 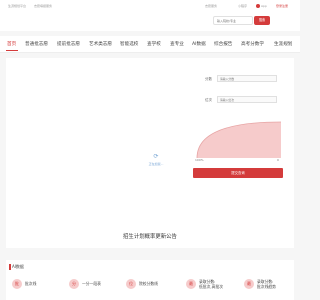 What do you see at coordinates (91, 284) in the screenshot?
I see `ai-card-label: 一分一段表` at bounding box center [91, 284].